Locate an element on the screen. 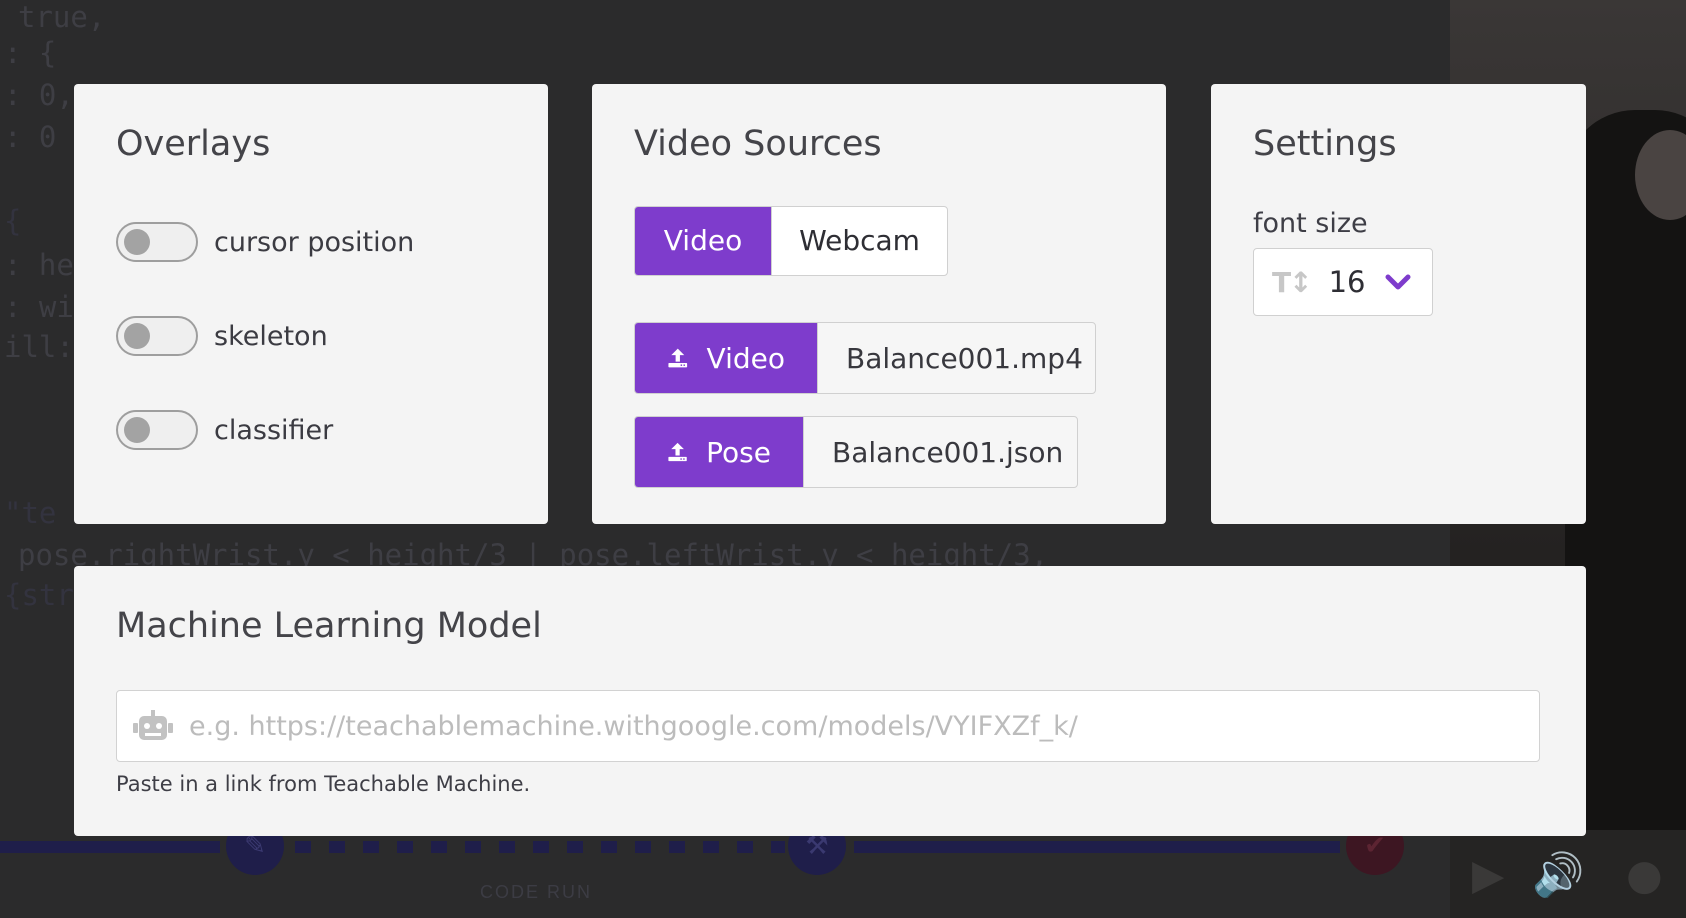 The height and width of the screenshot is (918, 1686). settings-panel: Settings font size T↕ 16 is located at coordinates (1398, 304).